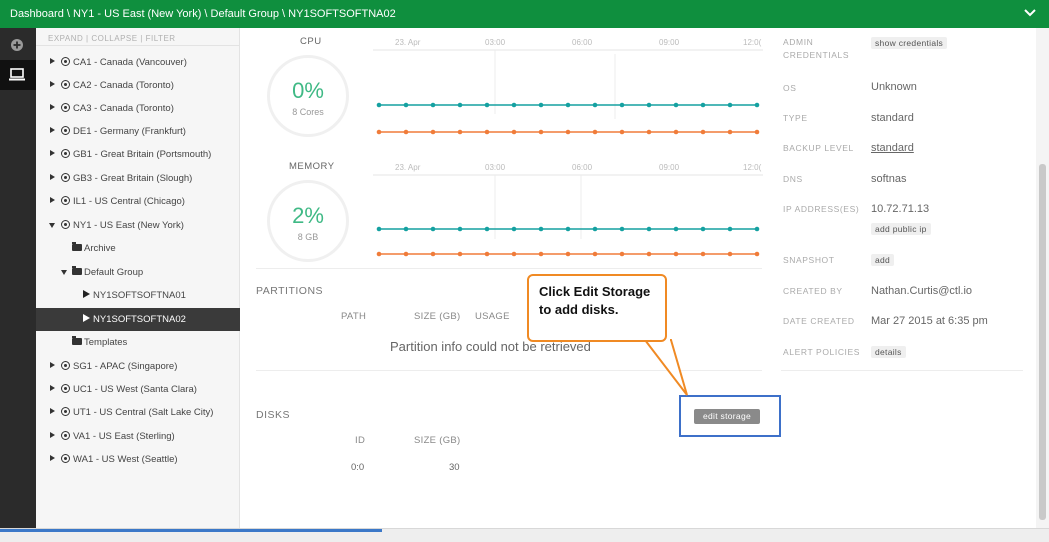 The image size is (1049, 542). Describe the element at coordinates (892, 118) in the screenshot. I see `type-value: standard` at that location.